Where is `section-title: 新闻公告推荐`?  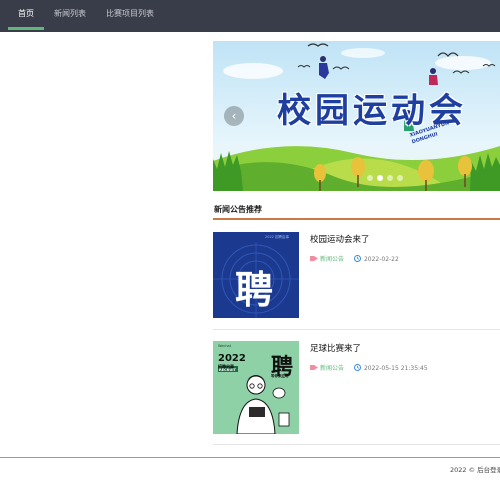
section-title: 新闻公告推荐 is located at coordinates (238, 209).